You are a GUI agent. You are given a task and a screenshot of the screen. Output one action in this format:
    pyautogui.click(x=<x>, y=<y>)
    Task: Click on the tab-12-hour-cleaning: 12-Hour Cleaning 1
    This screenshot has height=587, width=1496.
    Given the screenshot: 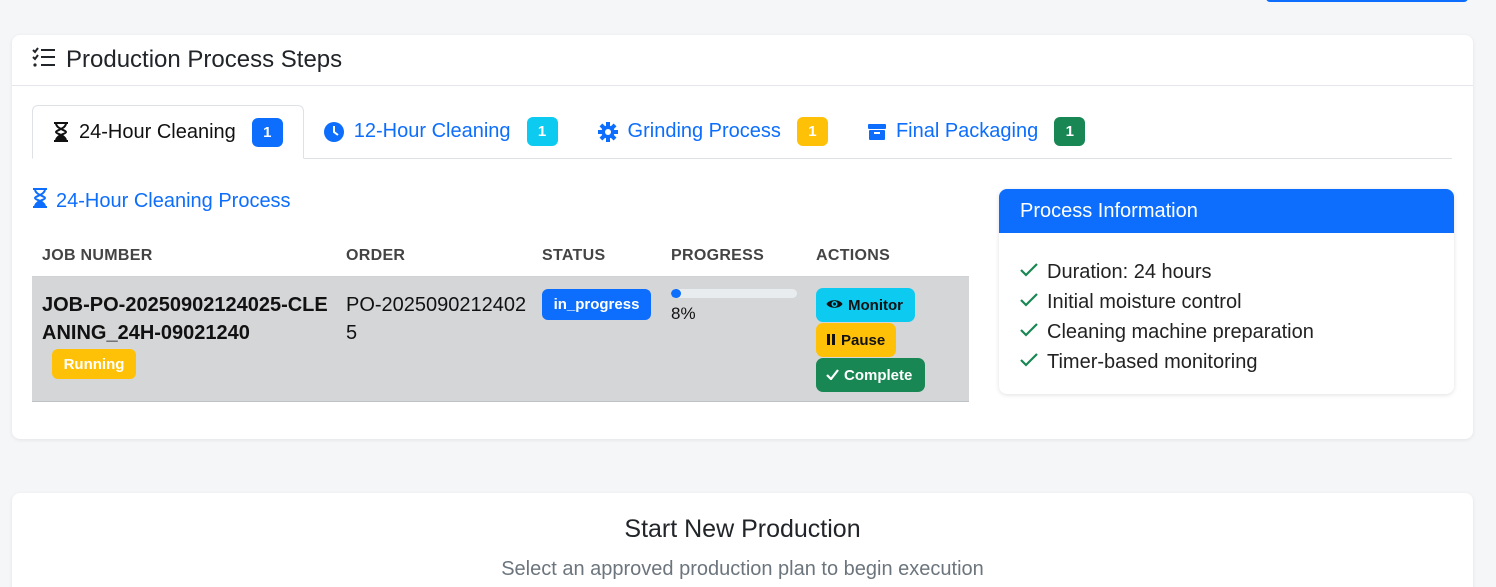 What is the action you would take?
    pyautogui.click(x=441, y=131)
    